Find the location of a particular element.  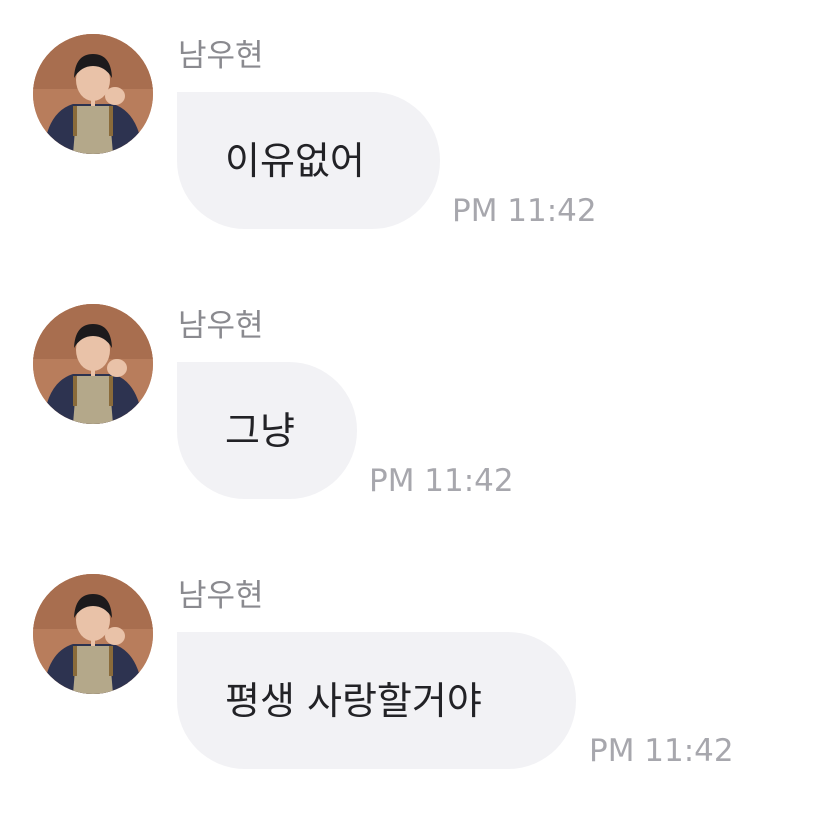

message-bubble: 그냥 is located at coordinates (267, 430).